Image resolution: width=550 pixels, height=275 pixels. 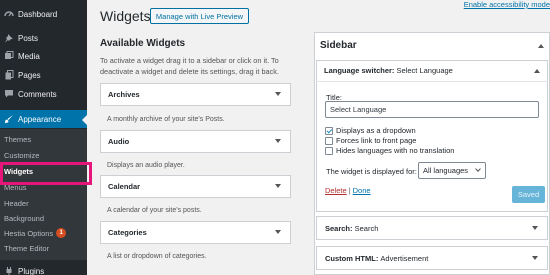 I want to click on widget-audio: Audio, so click(x=195, y=141).